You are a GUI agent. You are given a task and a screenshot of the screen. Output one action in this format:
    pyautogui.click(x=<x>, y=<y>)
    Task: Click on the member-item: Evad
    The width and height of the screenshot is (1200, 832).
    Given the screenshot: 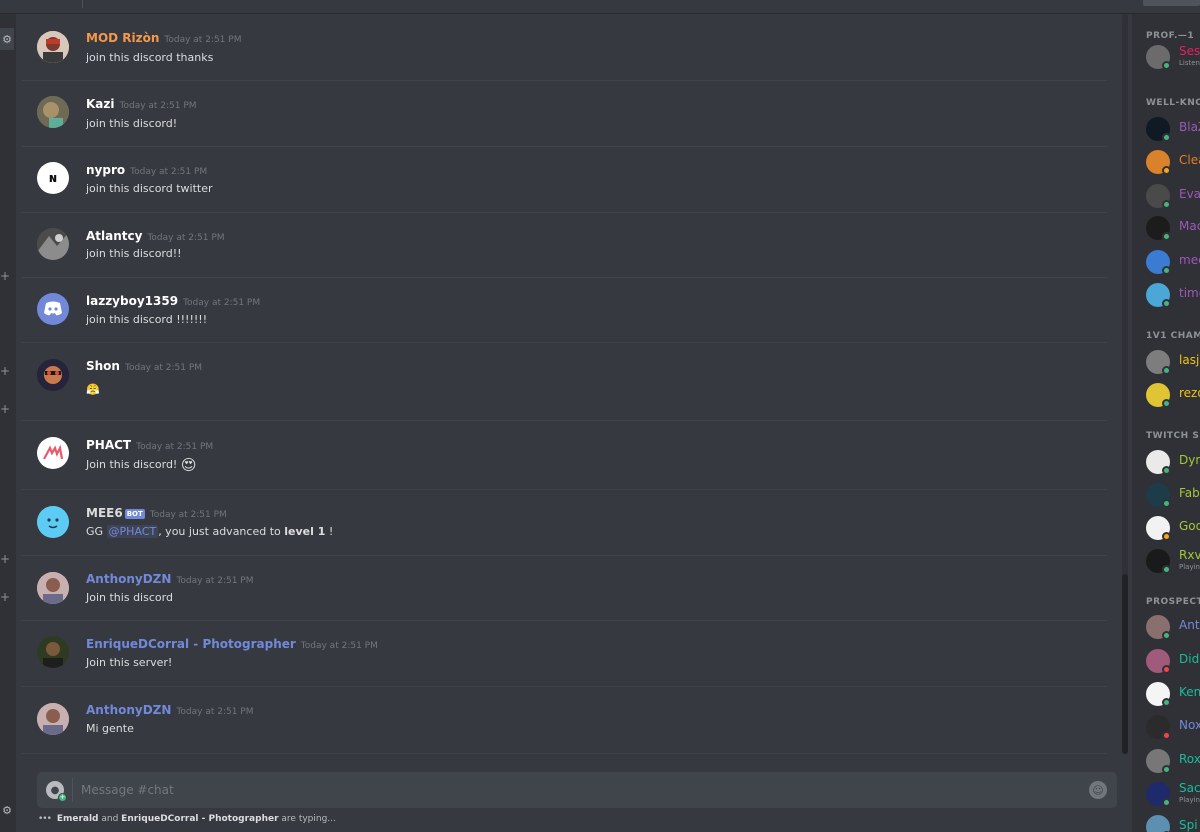 What is the action you would take?
    pyautogui.click(x=1173, y=196)
    